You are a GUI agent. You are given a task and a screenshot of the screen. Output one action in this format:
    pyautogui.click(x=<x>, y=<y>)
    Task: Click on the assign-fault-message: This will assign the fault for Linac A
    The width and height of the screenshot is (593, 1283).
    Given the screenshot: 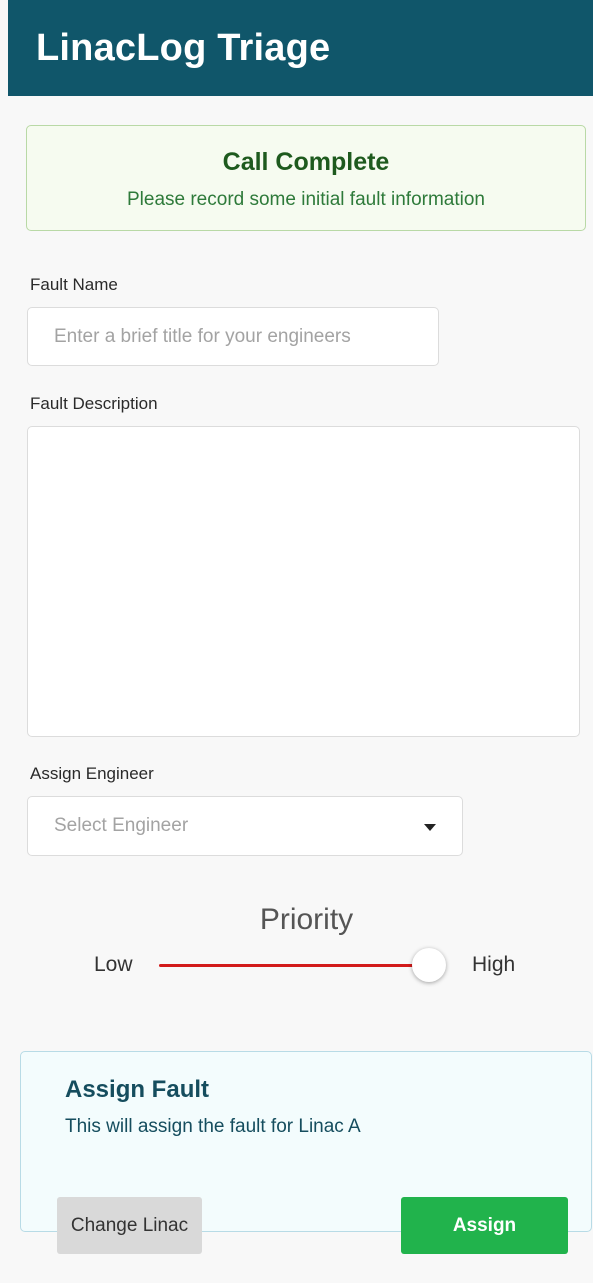 What is the action you would take?
    pyautogui.click(x=213, y=1126)
    